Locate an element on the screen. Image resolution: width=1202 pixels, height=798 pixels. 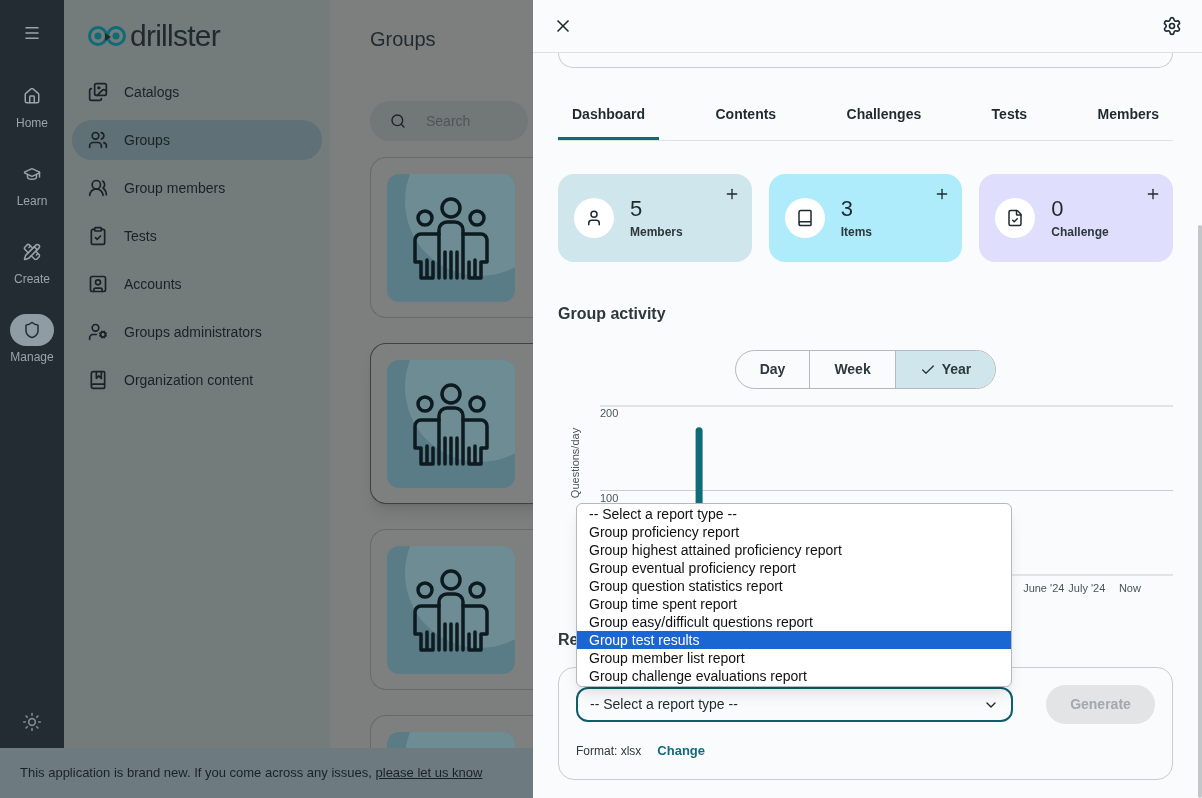
stat-label: Members is located at coordinates (656, 232).